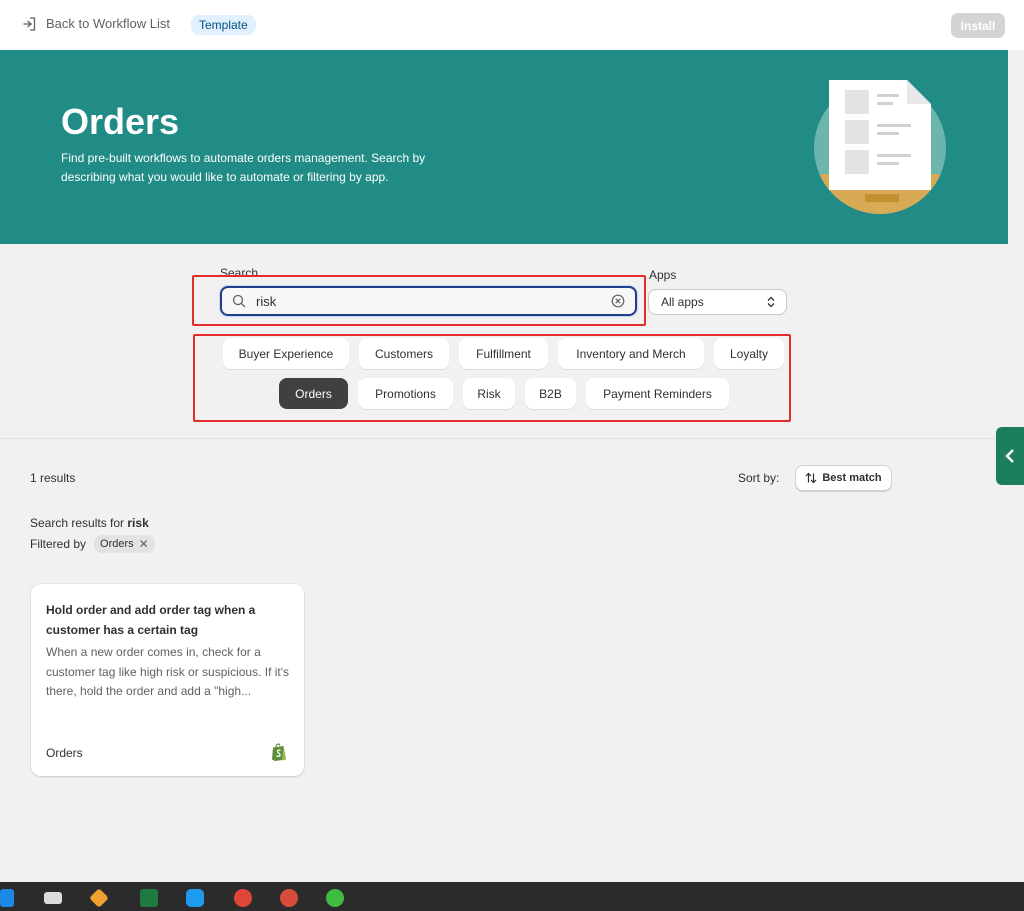  What do you see at coordinates (663, 275) in the screenshot?
I see `apps-label: Apps` at bounding box center [663, 275].